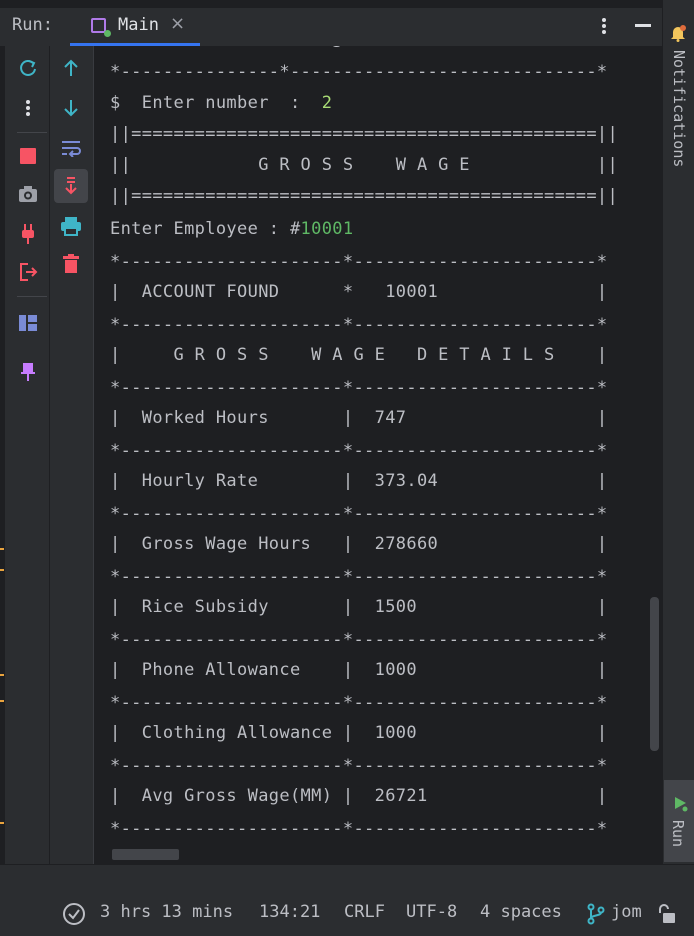  Describe the element at coordinates (431, 912) in the screenshot. I see `file-encoding: UTF-8` at that location.